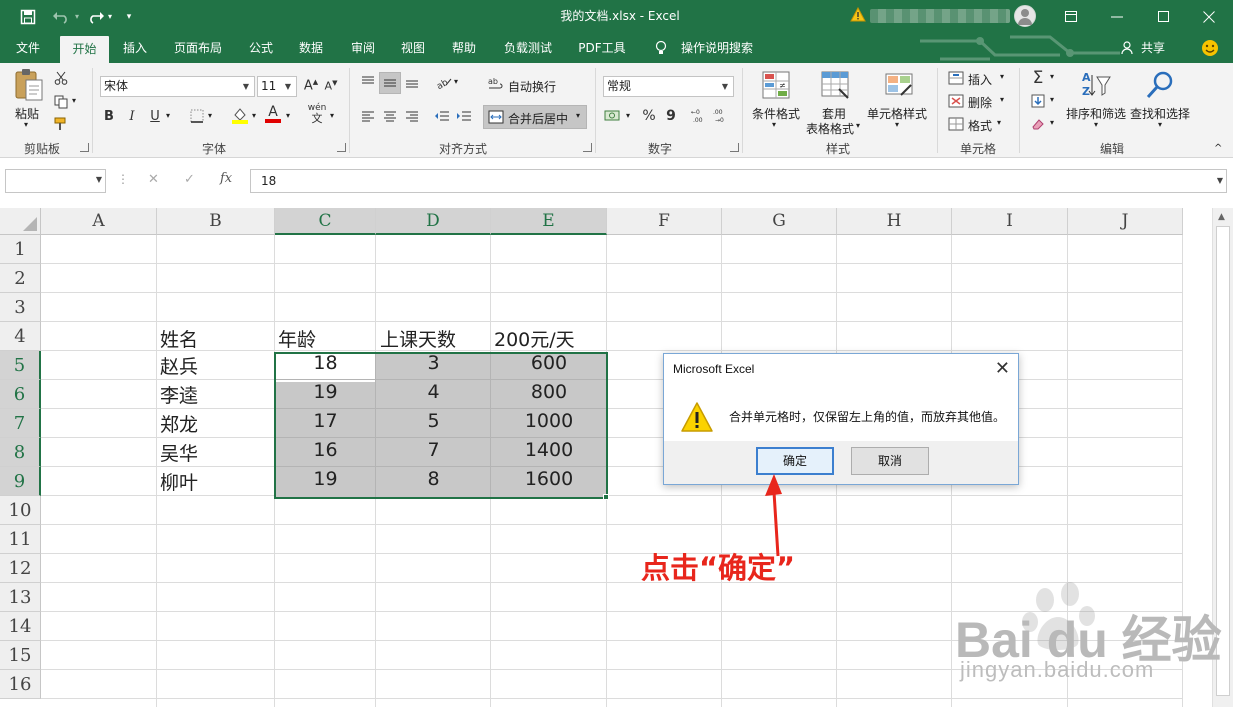 This screenshot has height=707, width=1233. Describe the element at coordinates (1221, 217) in the screenshot. I see `scroll-up-icon: ▲` at that location.